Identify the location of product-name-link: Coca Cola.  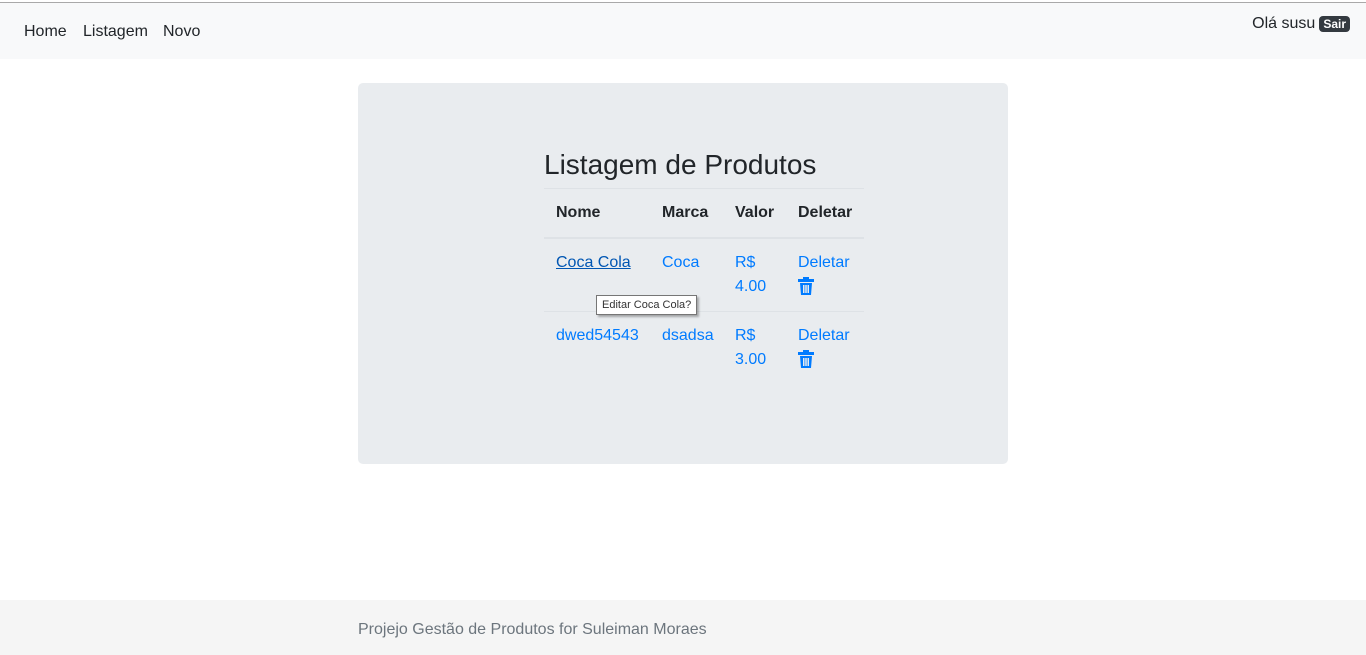
(593, 263).